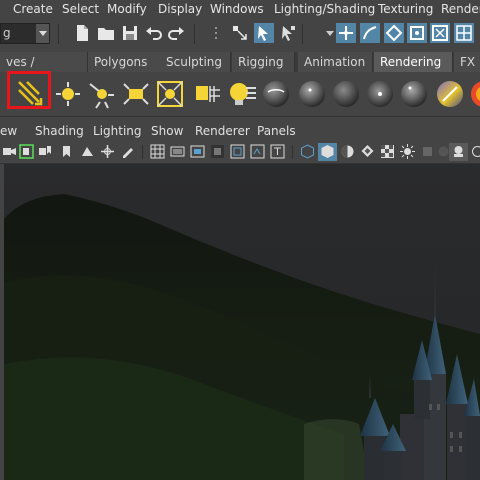  What do you see at coordinates (195, 62) in the screenshot?
I see `tab-sculpting: Sculpting` at bounding box center [195, 62].